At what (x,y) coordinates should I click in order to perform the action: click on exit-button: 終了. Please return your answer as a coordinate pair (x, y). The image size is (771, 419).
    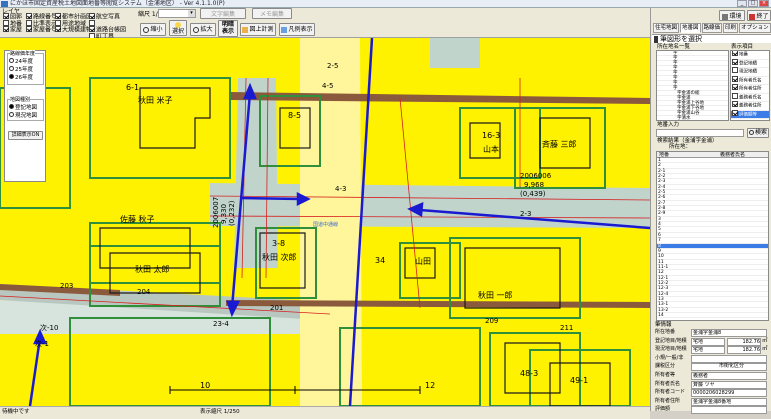
    Looking at the image, I should click on (759, 15).